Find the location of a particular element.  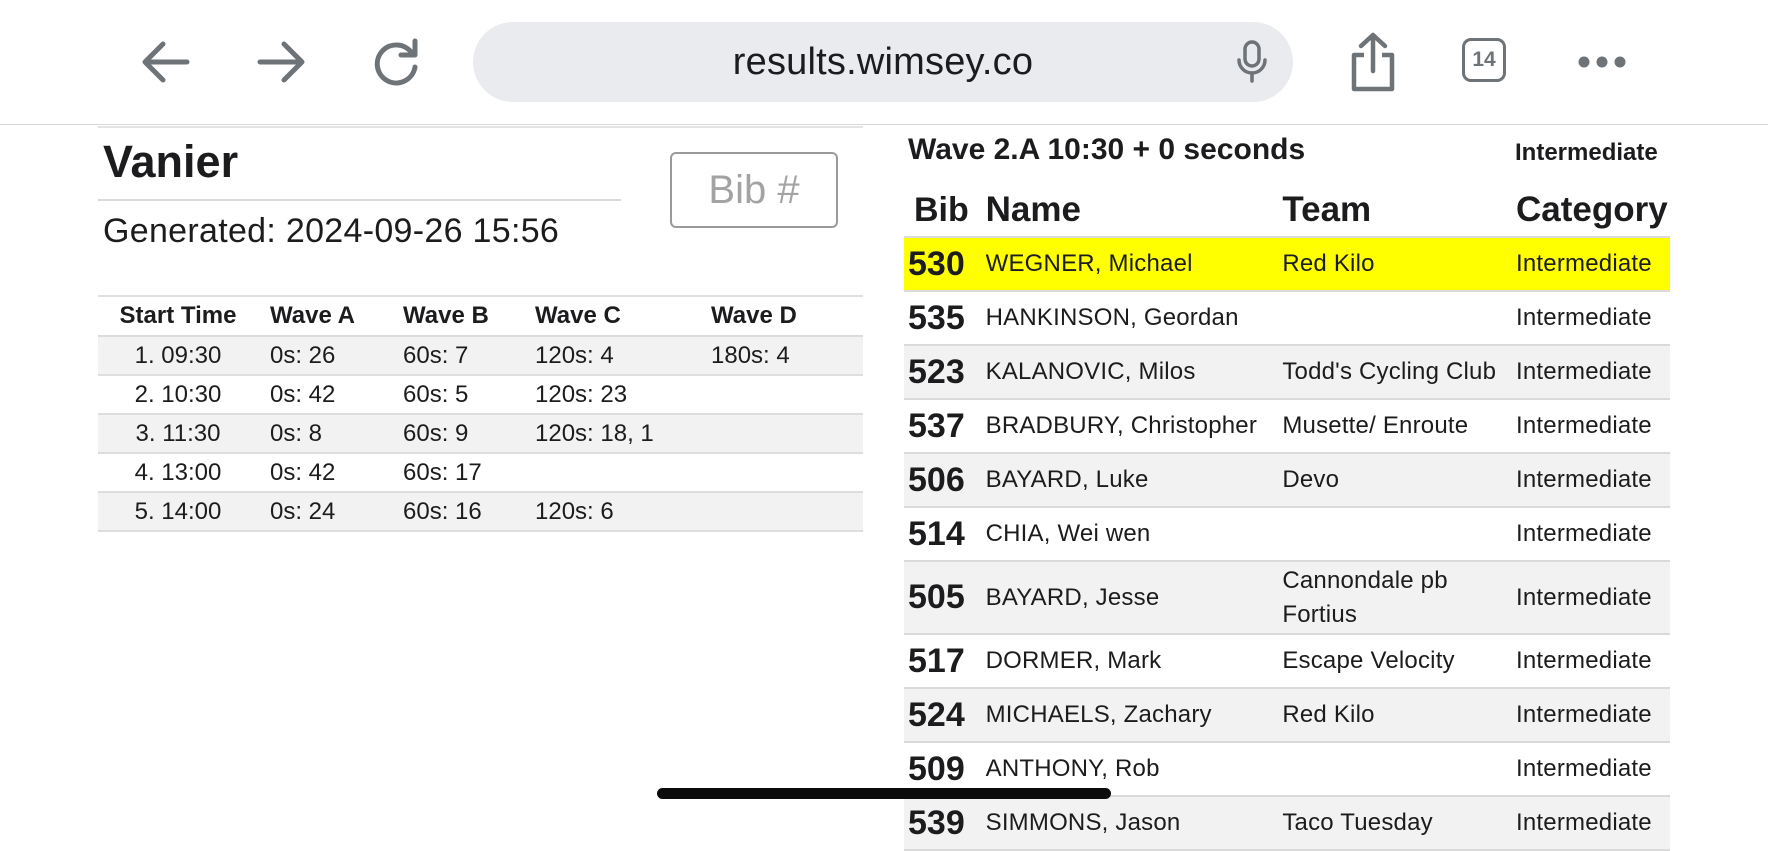

generated-timestamp: Generated: 2024-09-26 15:56 is located at coordinates (331, 231).